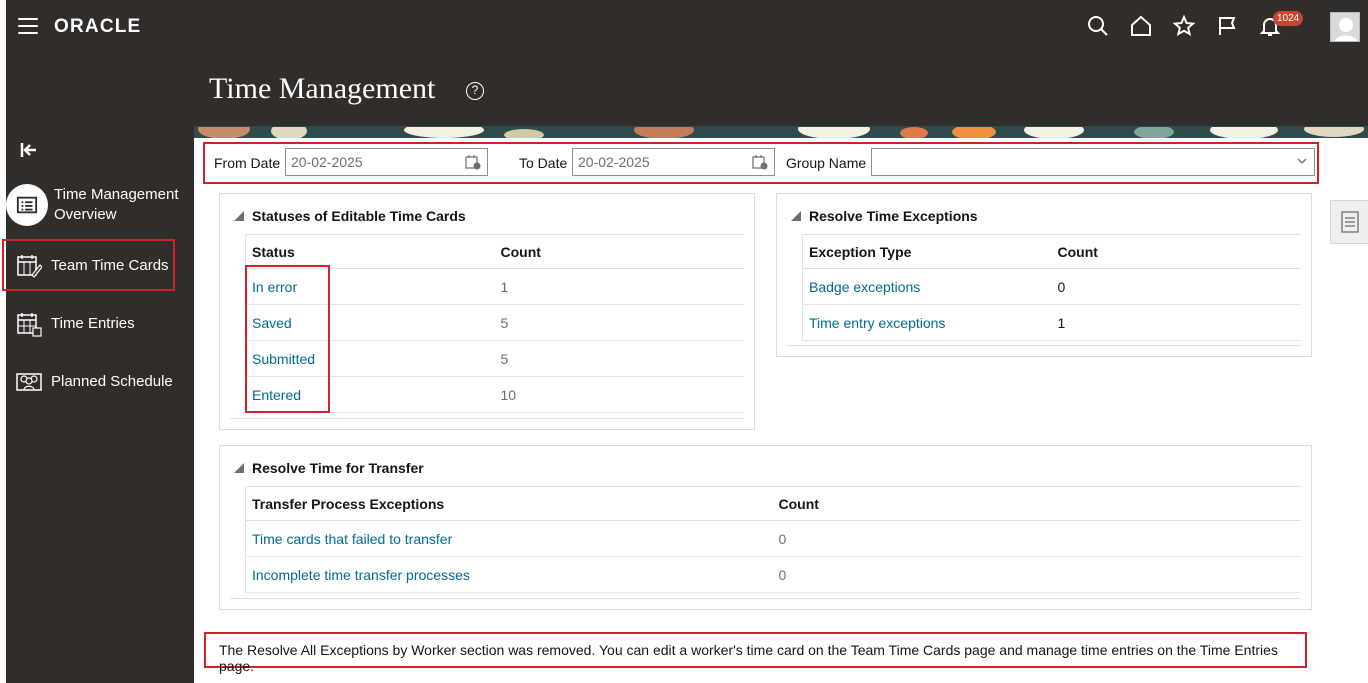 This screenshot has height=683, width=1368. What do you see at coordinates (1093, 162) in the screenshot?
I see `group-name-select` at bounding box center [1093, 162].